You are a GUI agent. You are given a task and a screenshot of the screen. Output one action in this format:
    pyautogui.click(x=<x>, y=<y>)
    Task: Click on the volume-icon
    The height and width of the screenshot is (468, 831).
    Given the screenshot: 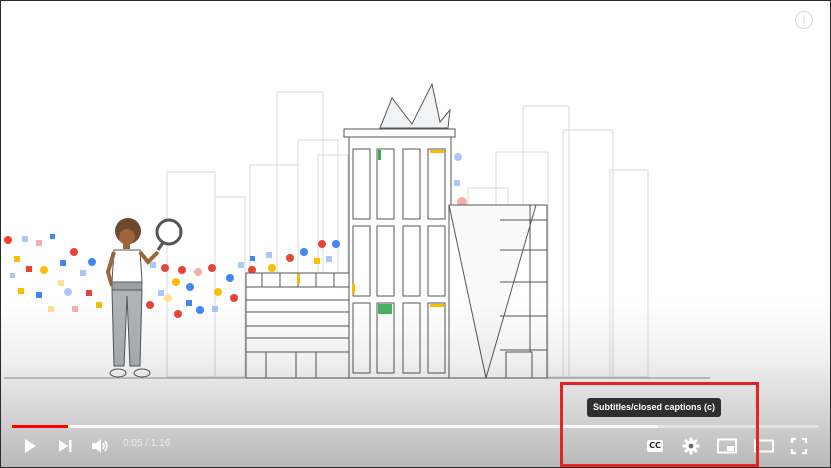 What is the action you would take?
    pyautogui.click(x=100, y=446)
    